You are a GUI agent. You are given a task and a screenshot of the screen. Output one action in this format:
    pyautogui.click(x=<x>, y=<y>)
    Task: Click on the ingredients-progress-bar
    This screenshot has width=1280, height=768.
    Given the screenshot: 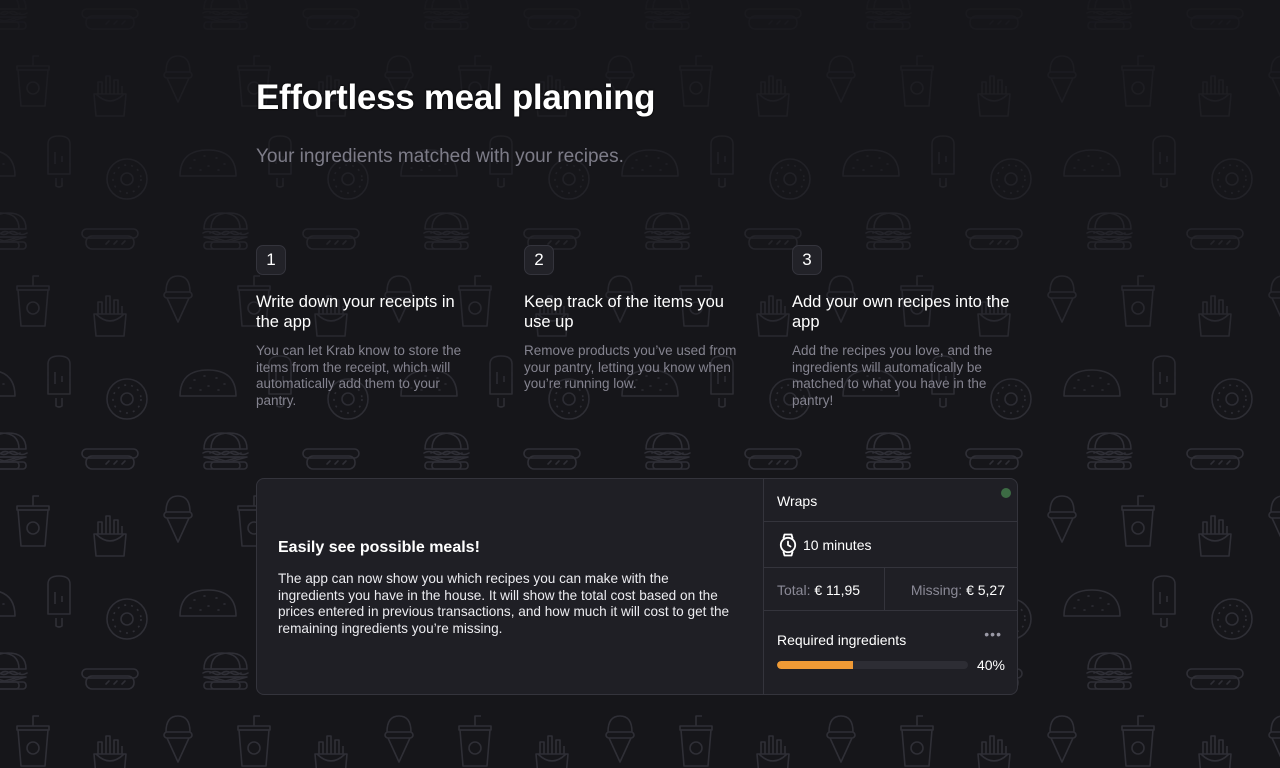 What is the action you would take?
    pyautogui.click(x=872, y=665)
    